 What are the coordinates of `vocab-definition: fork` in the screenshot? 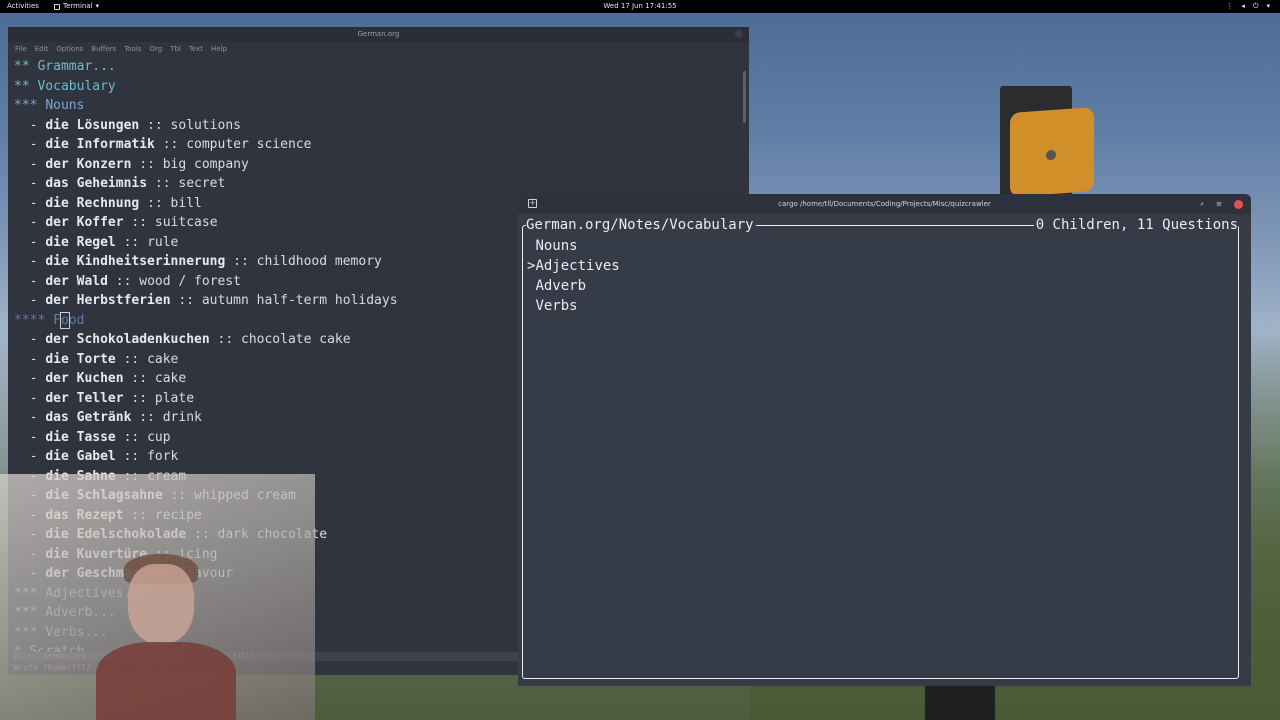 It's located at (163, 456).